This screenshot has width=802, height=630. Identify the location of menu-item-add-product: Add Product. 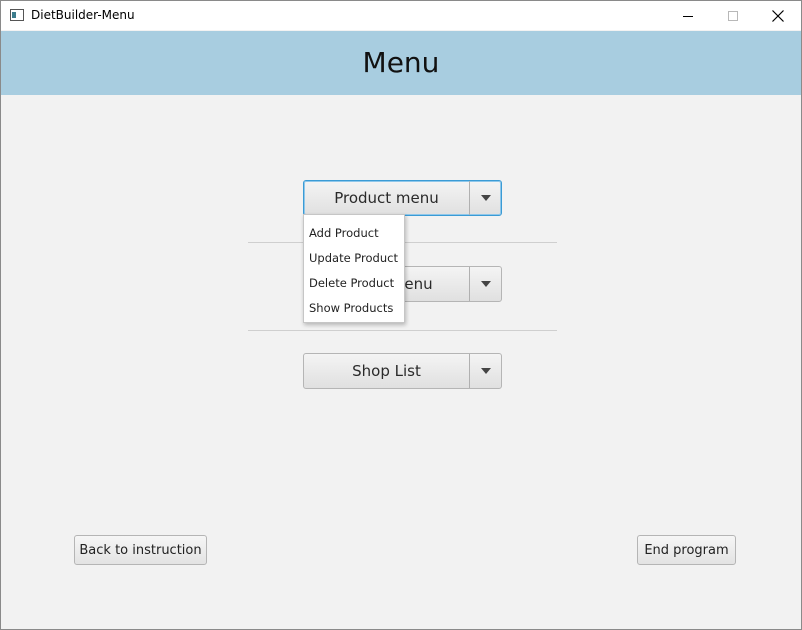
(354, 232).